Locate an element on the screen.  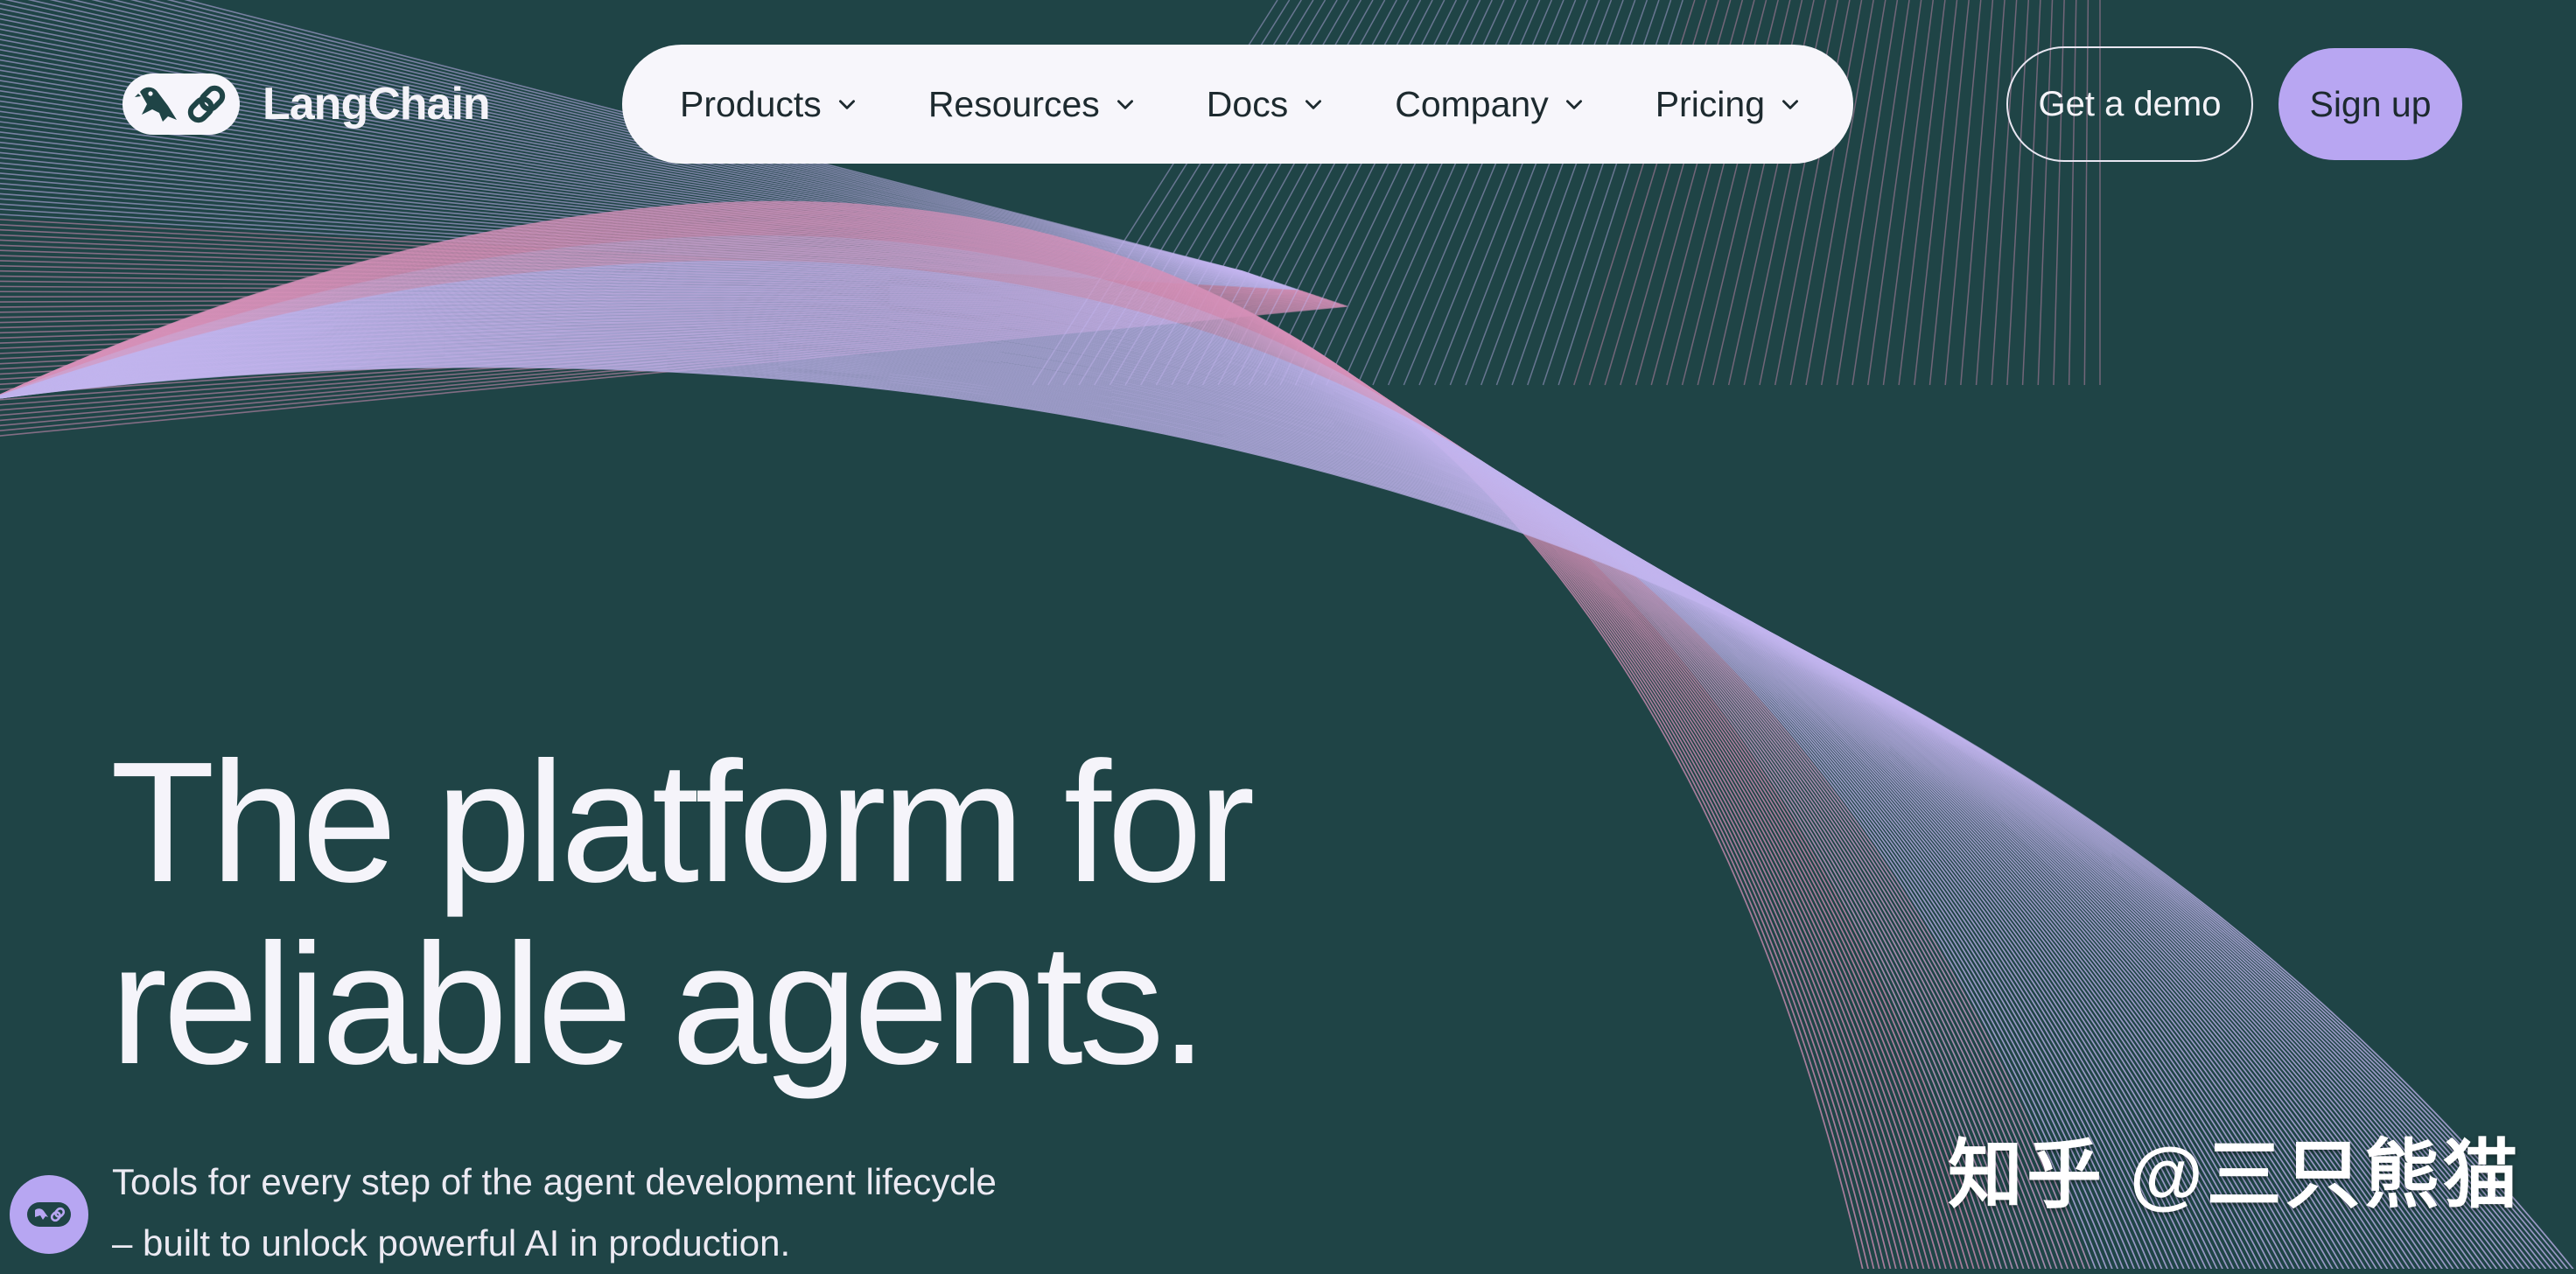
nav-item-label: Pricing is located at coordinates (1710, 103).